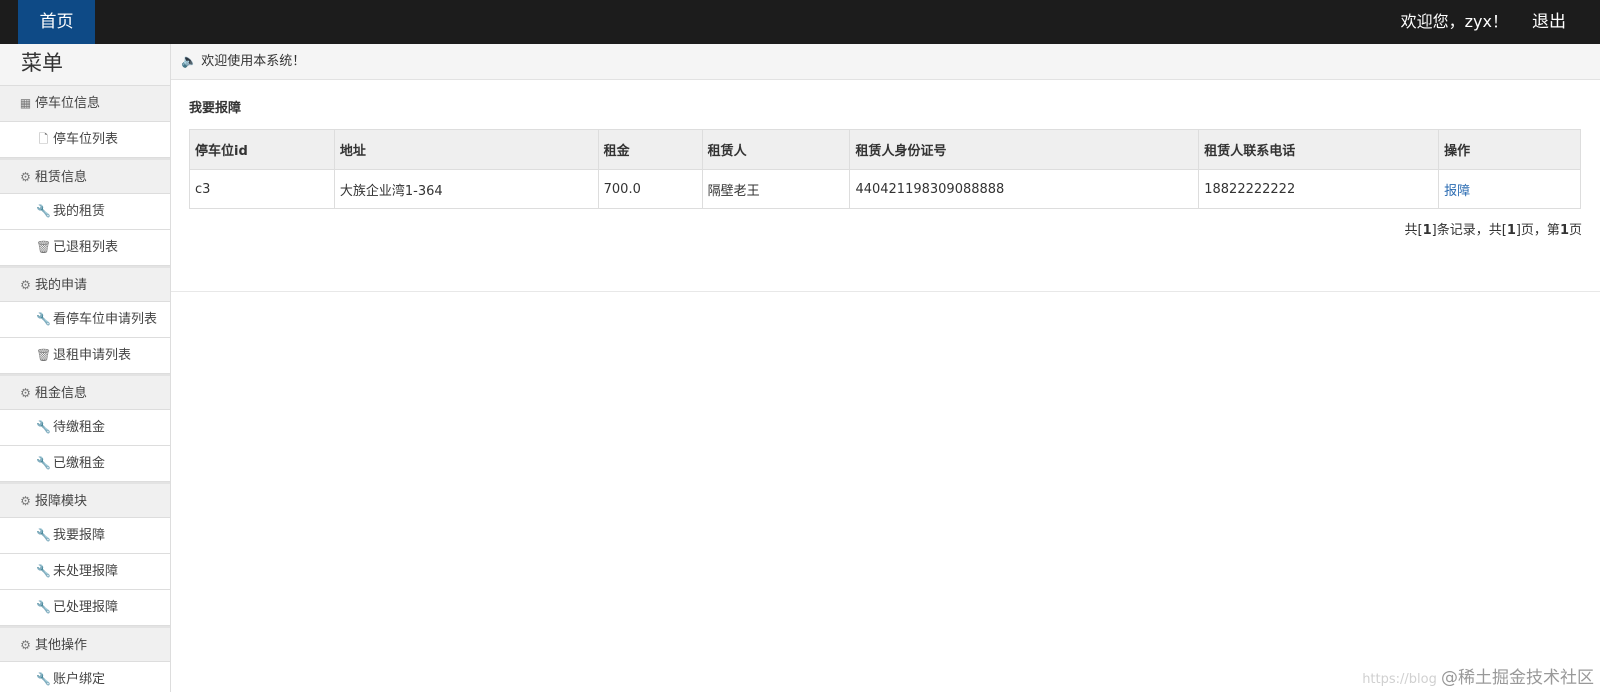  I want to click on sidebar-group-other-operations: ⚙ 其他操作, so click(85, 644).